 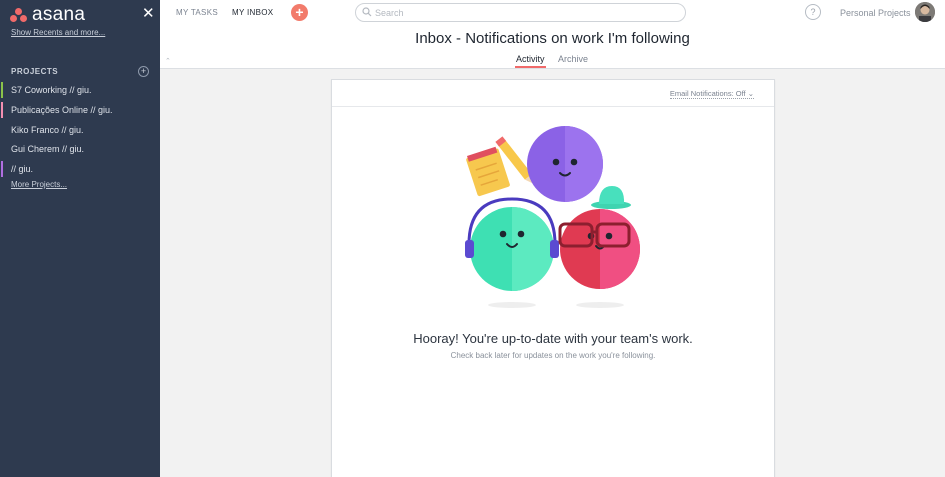 I want to click on project-label: Gui Cherem // giu., so click(x=48, y=149).